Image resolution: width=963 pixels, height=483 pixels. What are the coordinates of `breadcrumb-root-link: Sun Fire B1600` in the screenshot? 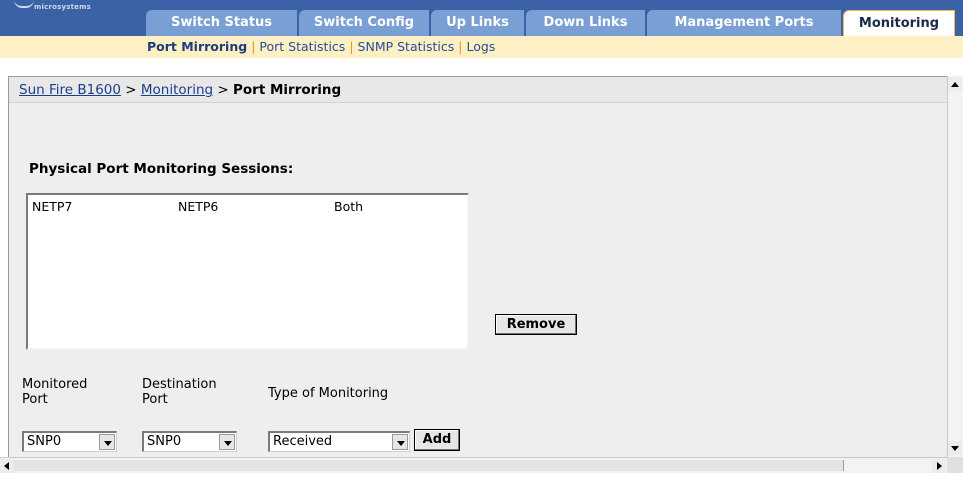 It's located at (70, 90).